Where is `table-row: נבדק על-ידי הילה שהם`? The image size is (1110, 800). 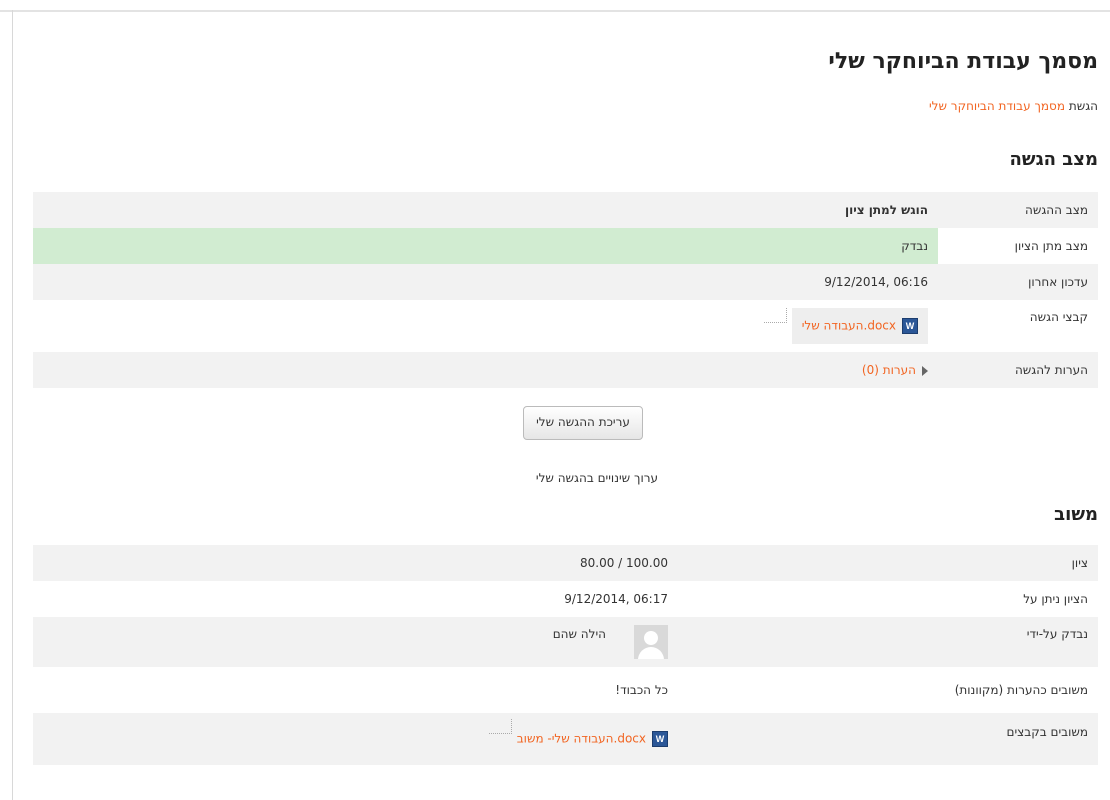 table-row: נבדק על-ידי הילה שהם is located at coordinates (565, 642).